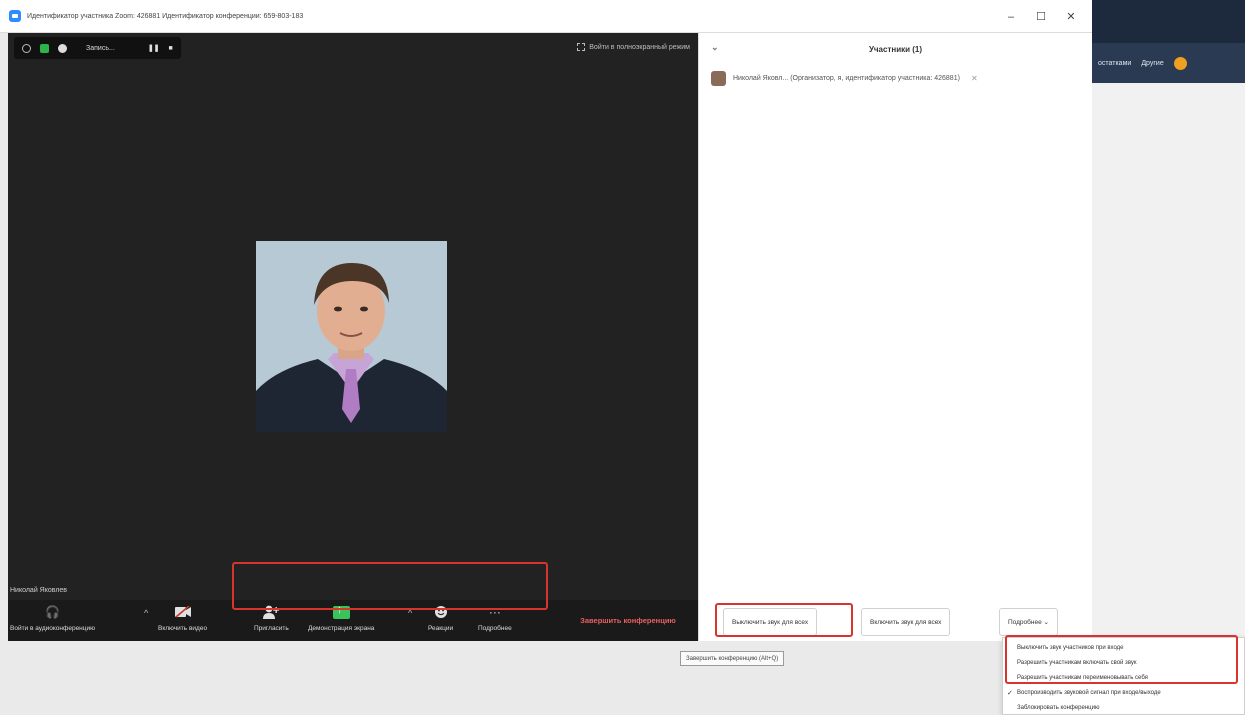 The width and height of the screenshot is (1245, 715). I want to click on lock-icon, so click(44, 48).